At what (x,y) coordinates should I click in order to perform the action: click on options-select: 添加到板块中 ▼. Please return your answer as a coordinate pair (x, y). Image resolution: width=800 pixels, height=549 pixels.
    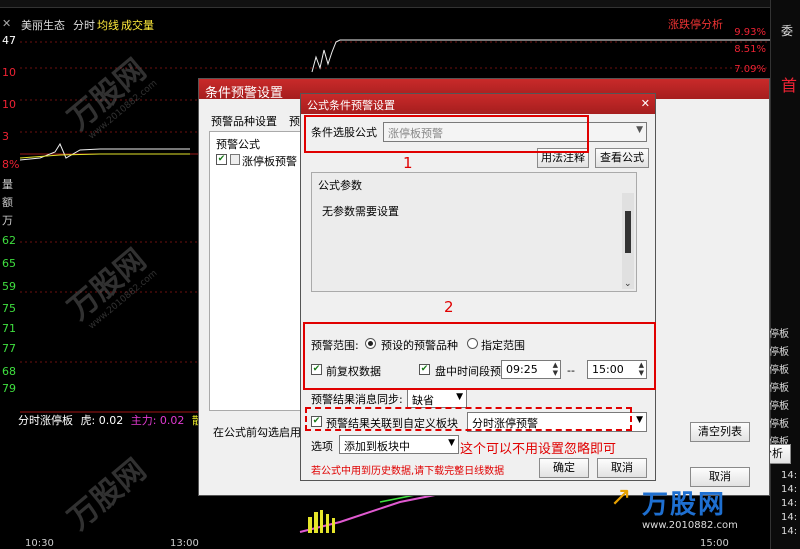
    Looking at the image, I should click on (399, 444).